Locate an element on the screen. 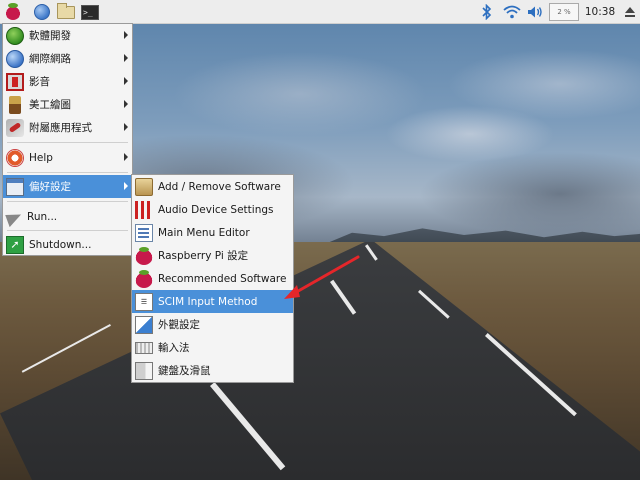 The height and width of the screenshot is (480, 640). accessories-icon is located at coordinates (15, 127).